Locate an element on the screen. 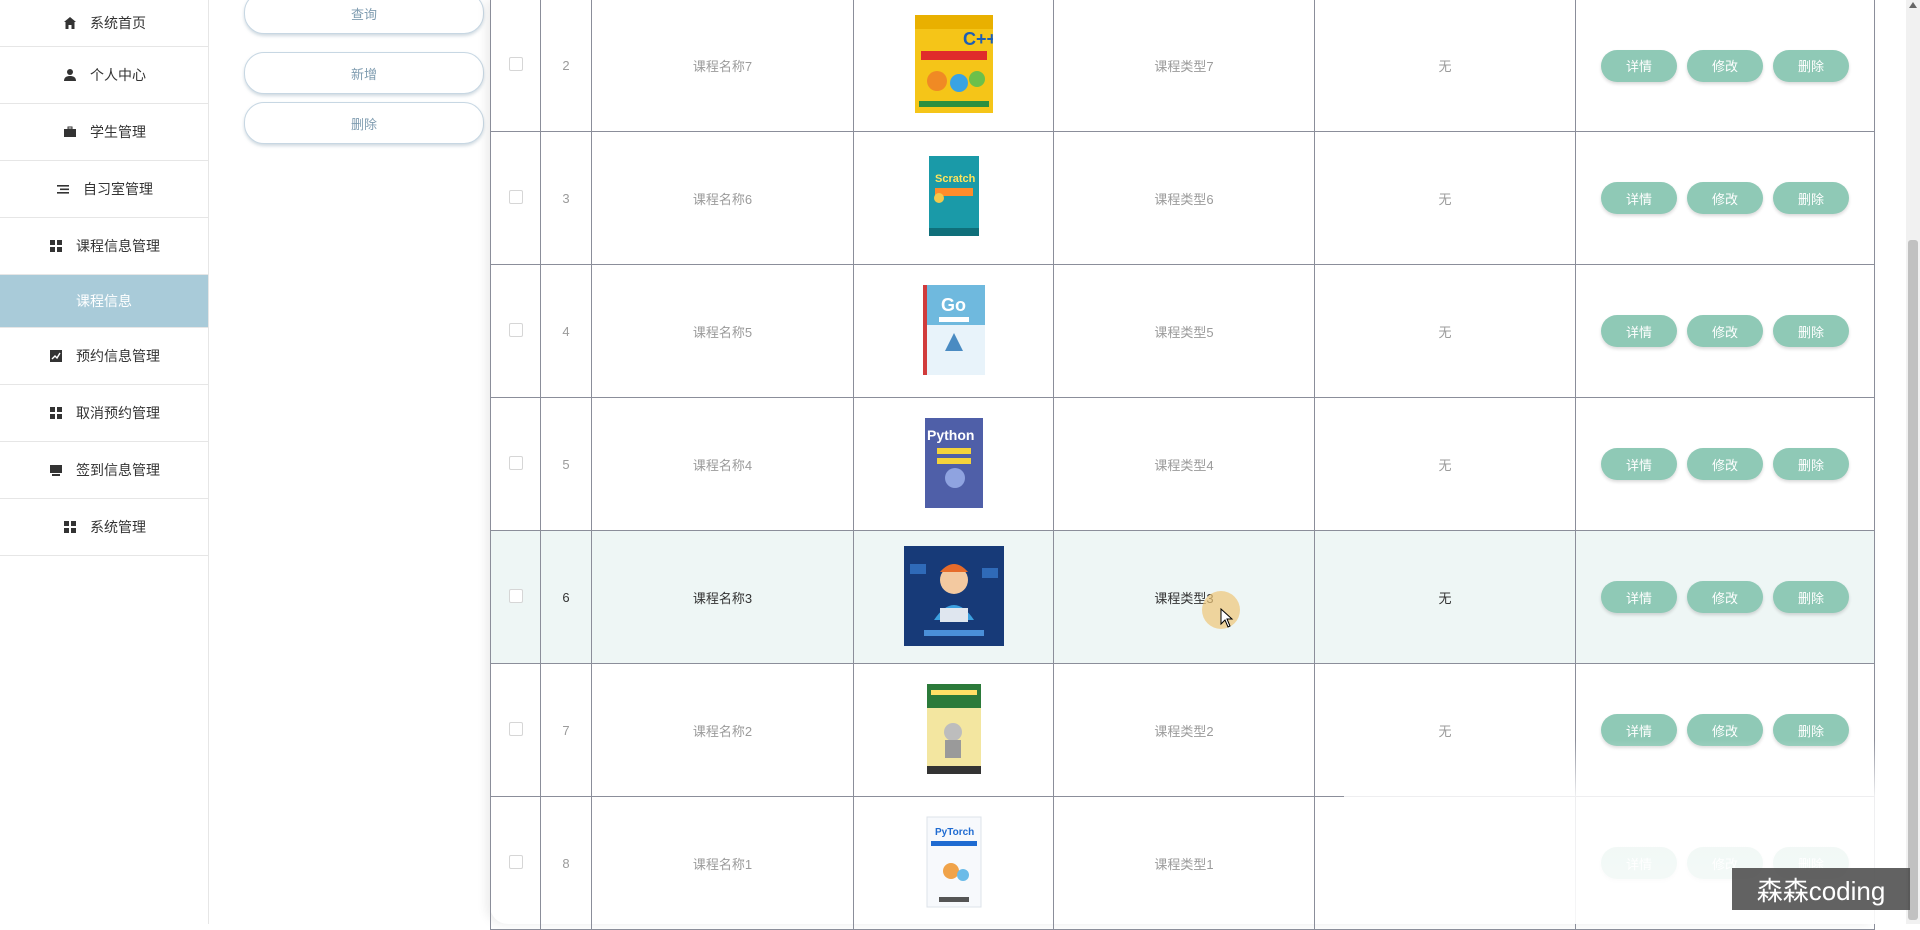 The height and width of the screenshot is (930, 1920). sidebar-item-system: 系统管理 is located at coordinates (104, 527).